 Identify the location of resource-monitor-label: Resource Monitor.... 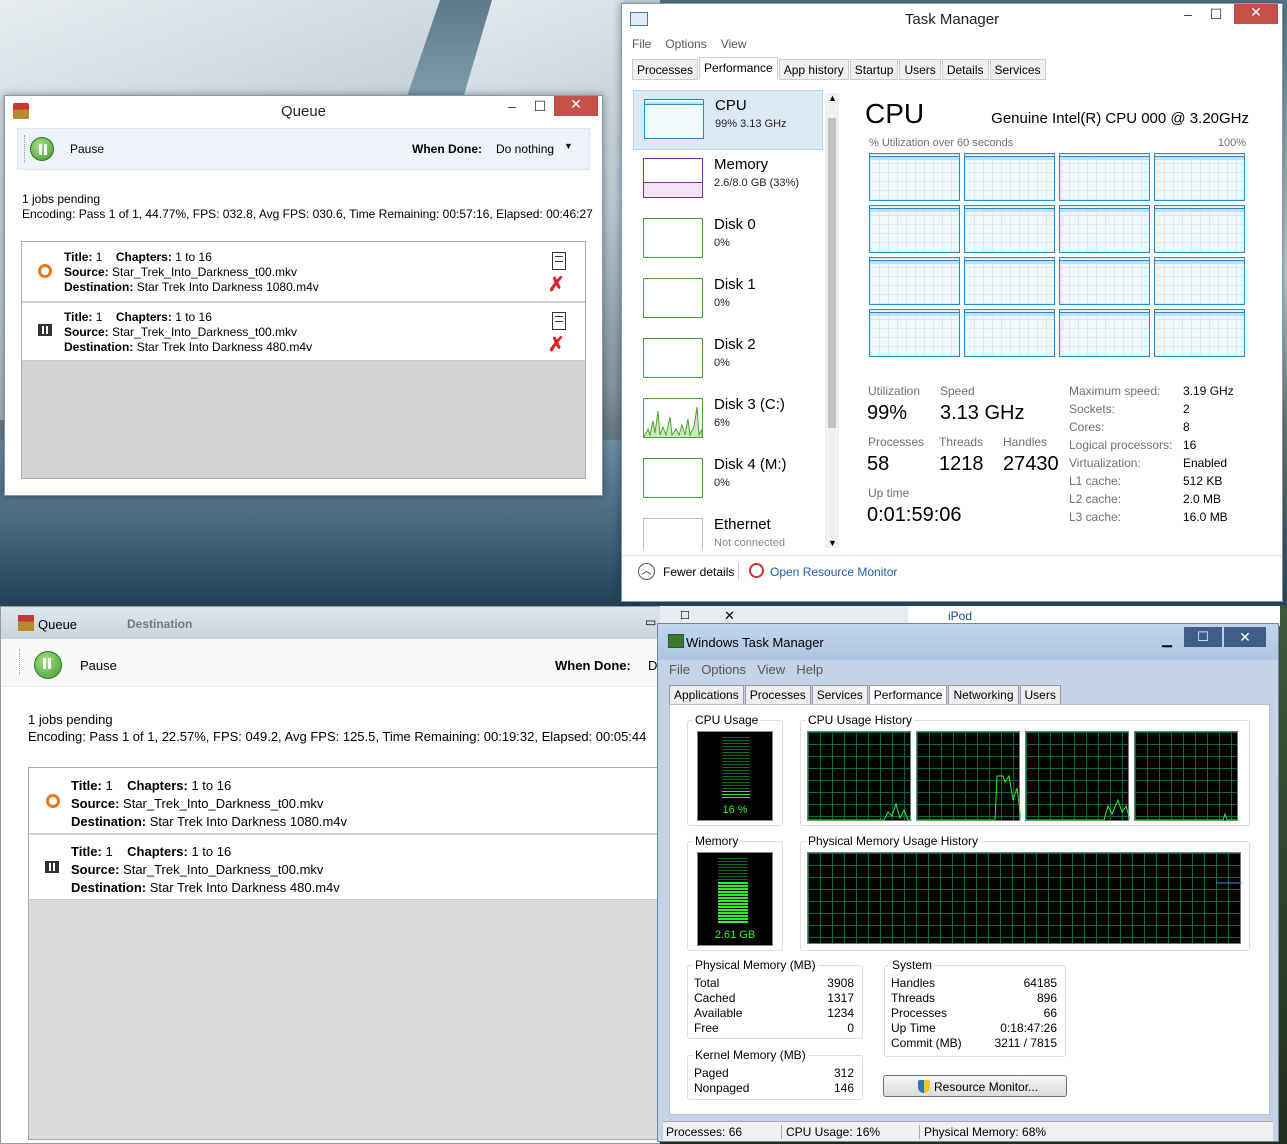
(986, 1087).